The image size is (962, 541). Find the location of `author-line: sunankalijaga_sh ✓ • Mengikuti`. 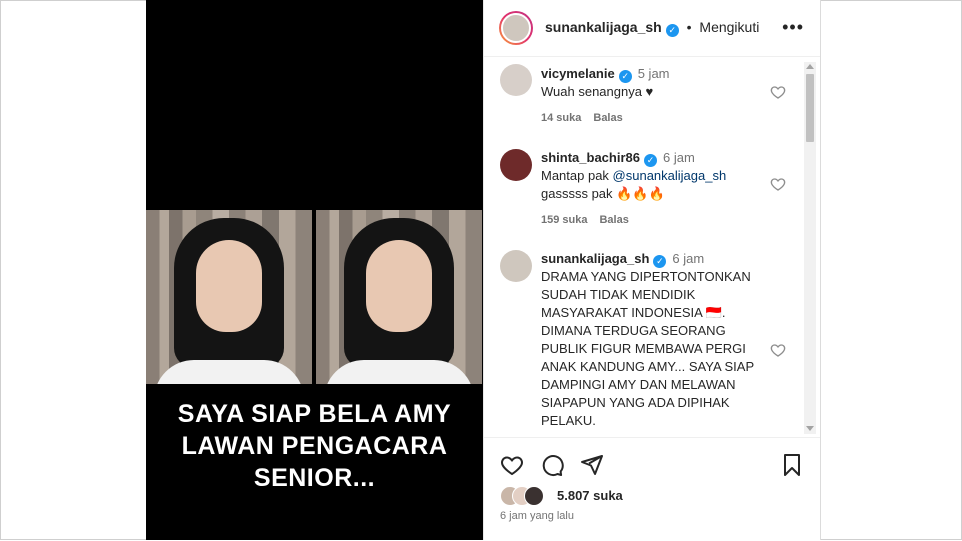

author-line: sunankalijaga_sh ✓ • Mengikuti is located at coordinates (652, 28).